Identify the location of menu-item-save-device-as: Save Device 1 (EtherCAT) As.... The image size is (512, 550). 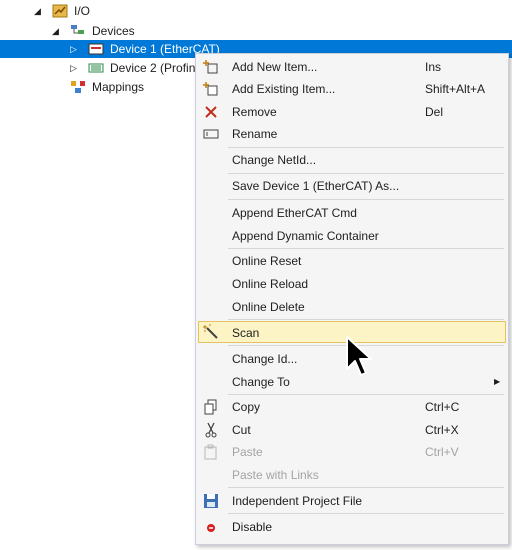
(352, 186).